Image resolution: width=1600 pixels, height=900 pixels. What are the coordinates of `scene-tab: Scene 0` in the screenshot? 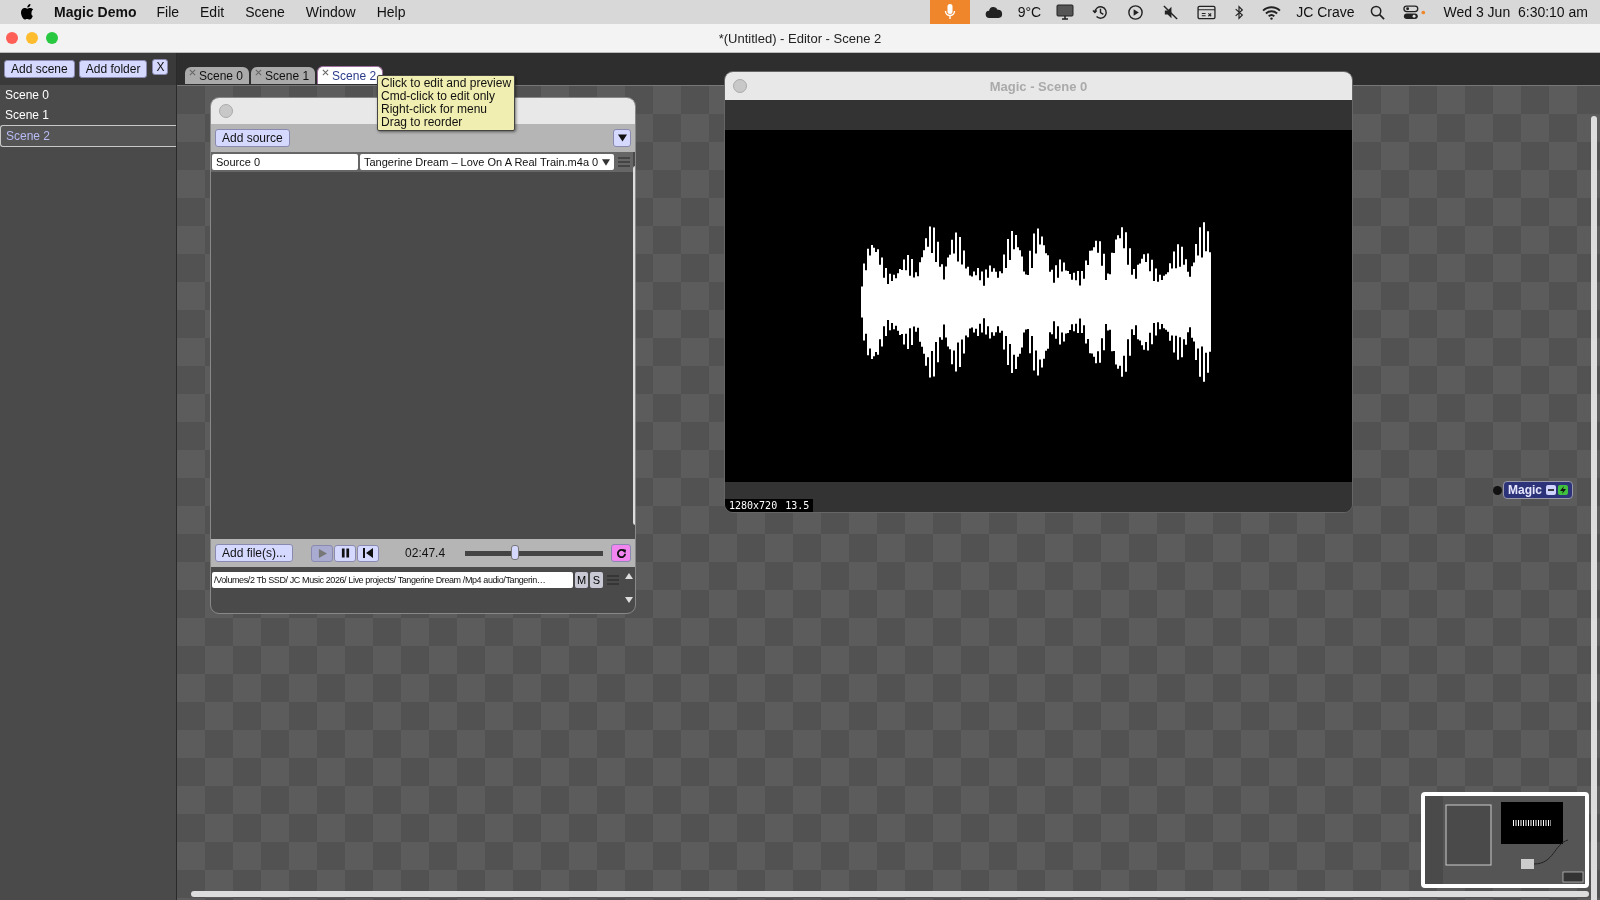 It's located at (217, 75).